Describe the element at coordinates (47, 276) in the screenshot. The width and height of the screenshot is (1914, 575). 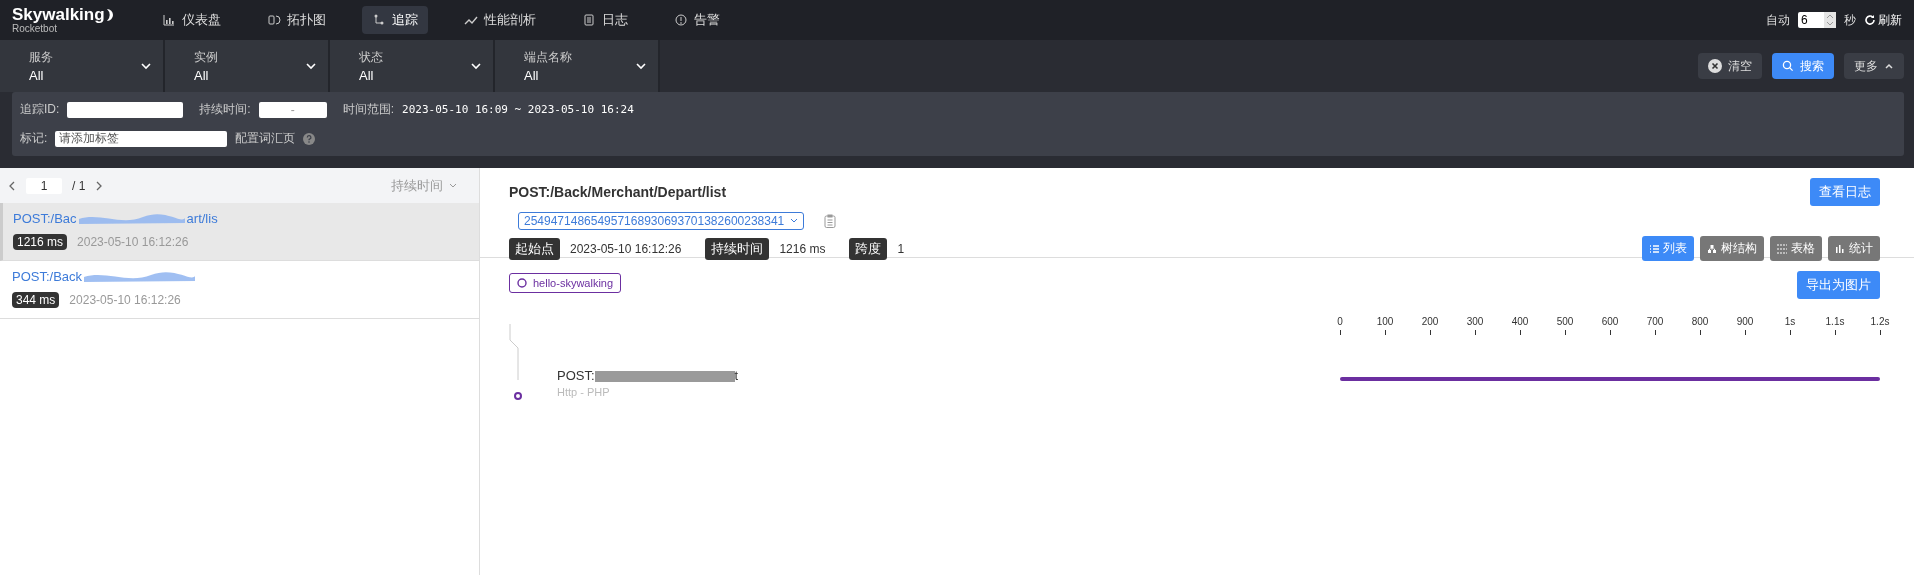
I see `trace-endpoint: POST:/Back` at that location.